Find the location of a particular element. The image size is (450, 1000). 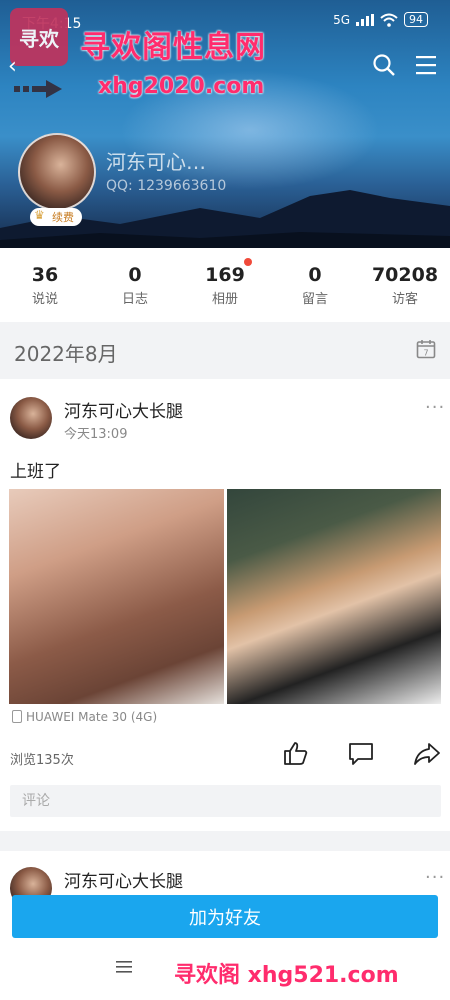

post-device: HUAWEI Mate 30 (4G) is located at coordinates (84, 717).